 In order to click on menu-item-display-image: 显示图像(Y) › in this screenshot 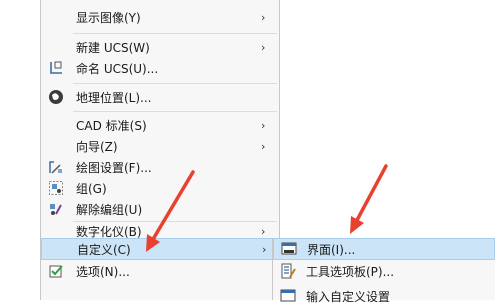, I will do `click(160, 17)`.